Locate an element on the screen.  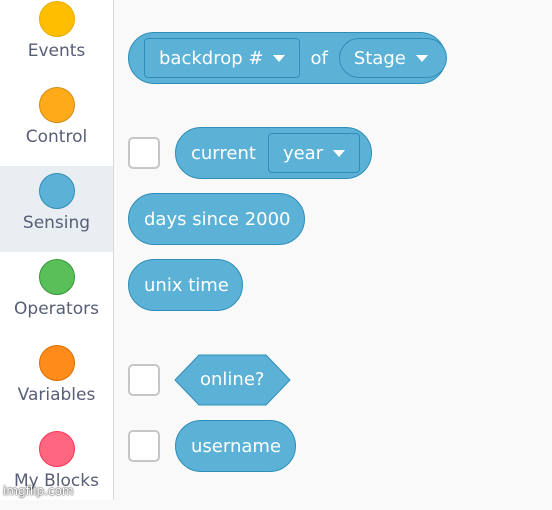
unix-time-block: unix time is located at coordinates (185, 285).